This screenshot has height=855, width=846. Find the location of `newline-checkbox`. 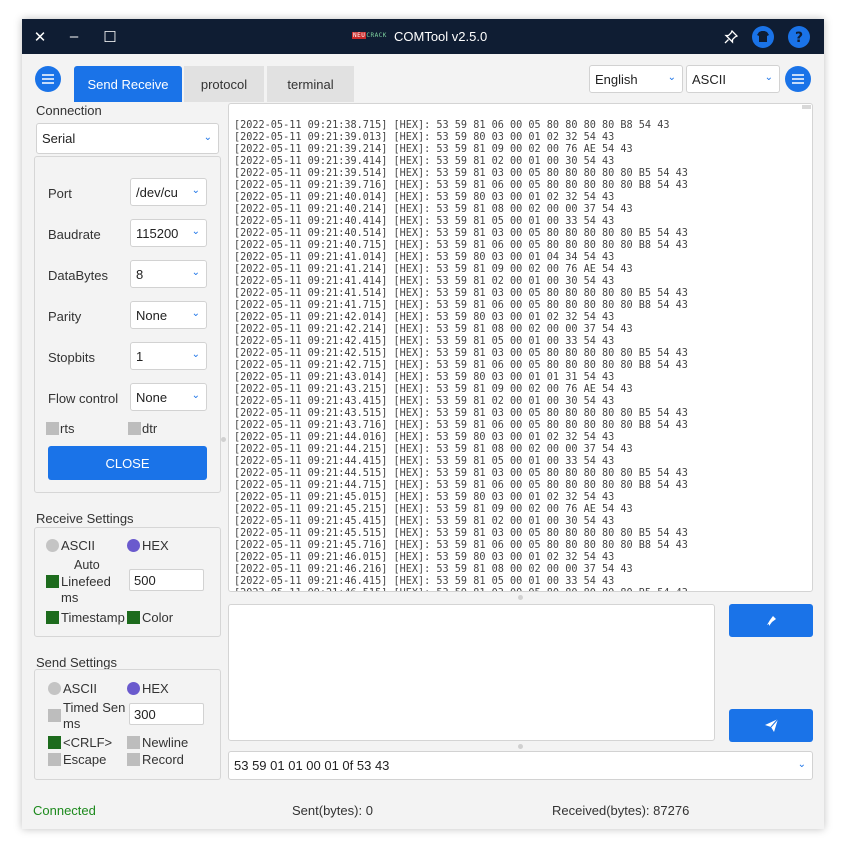

newline-checkbox is located at coordinates (133, 742).